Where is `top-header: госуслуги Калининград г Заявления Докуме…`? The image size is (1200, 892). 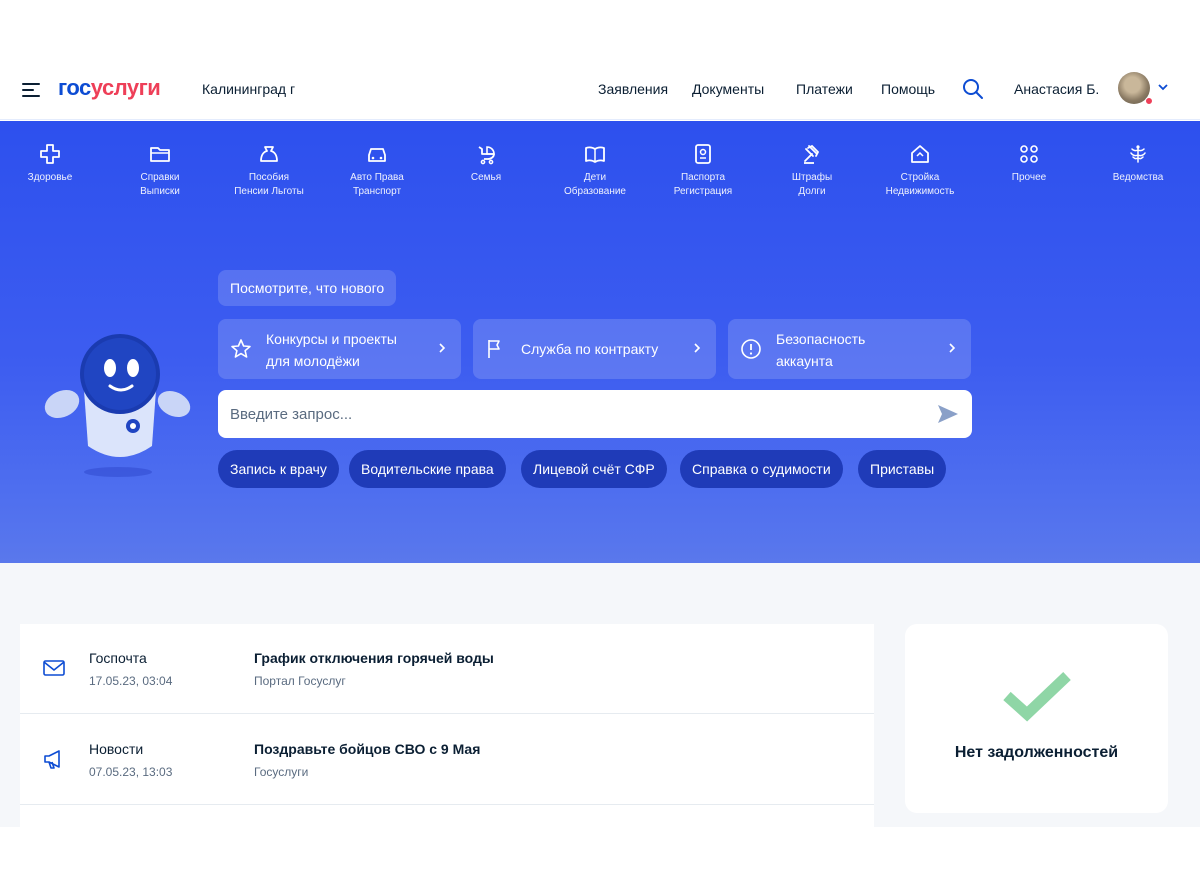 top-header: госуслуги Калининград г Заявления Докуме… is located at coordinates (600, 90).